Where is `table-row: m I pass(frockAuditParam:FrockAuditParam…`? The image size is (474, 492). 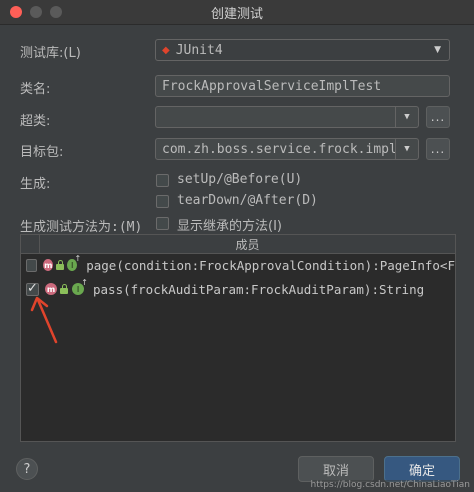 table-row: m I pass(frockAuditParam:FrockAuditParam… is located at coordinates (238, 288).